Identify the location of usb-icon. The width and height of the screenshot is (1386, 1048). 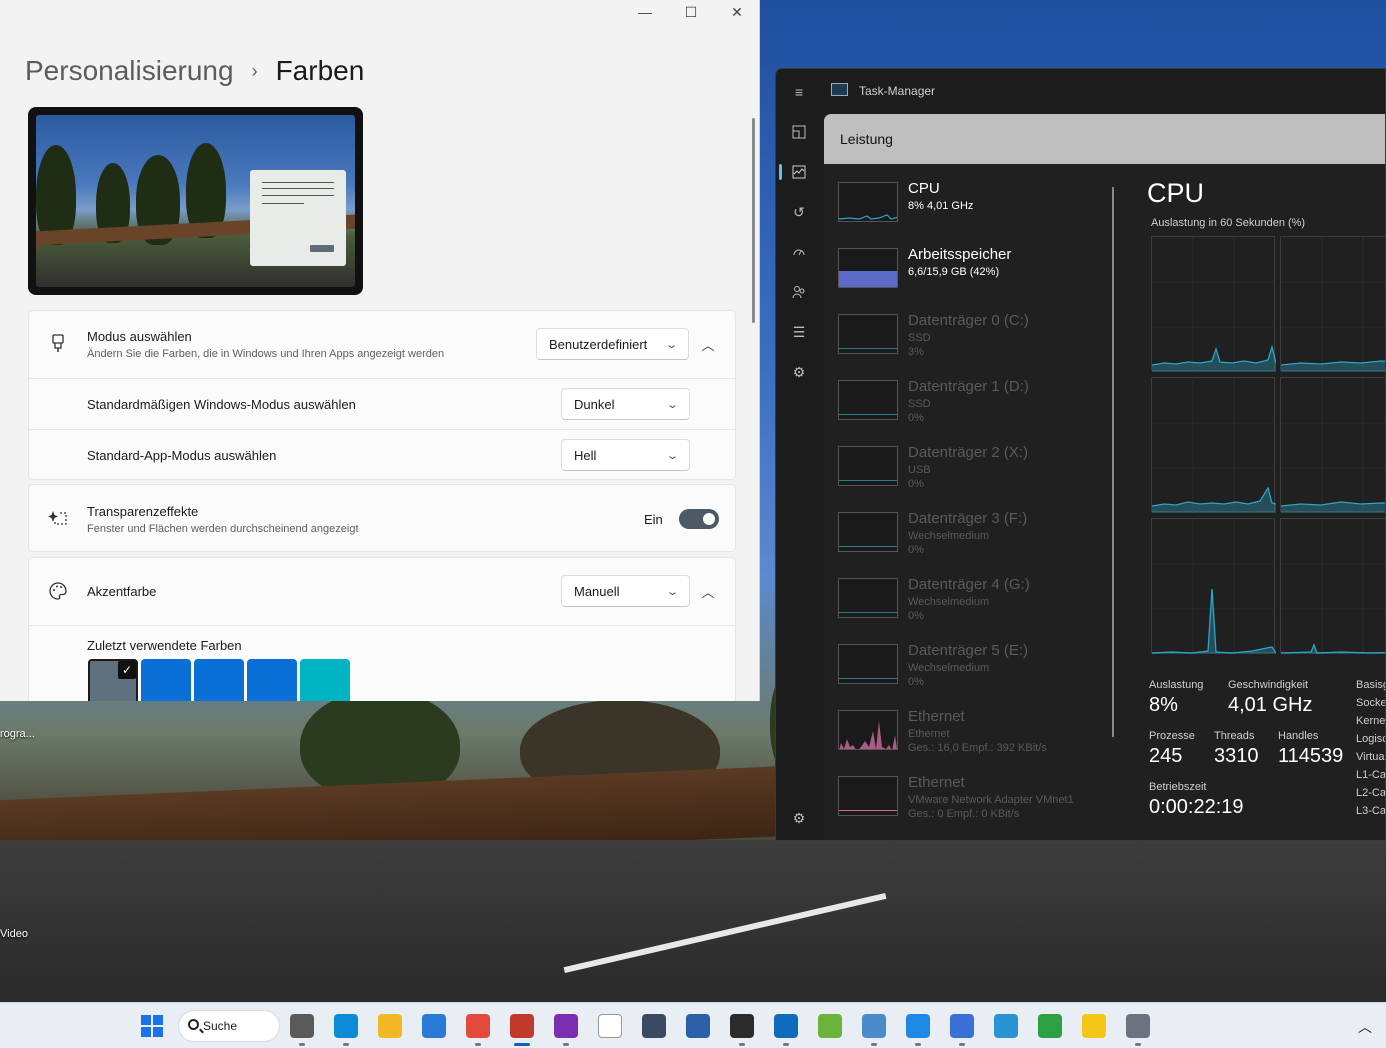
(1050, 1026).